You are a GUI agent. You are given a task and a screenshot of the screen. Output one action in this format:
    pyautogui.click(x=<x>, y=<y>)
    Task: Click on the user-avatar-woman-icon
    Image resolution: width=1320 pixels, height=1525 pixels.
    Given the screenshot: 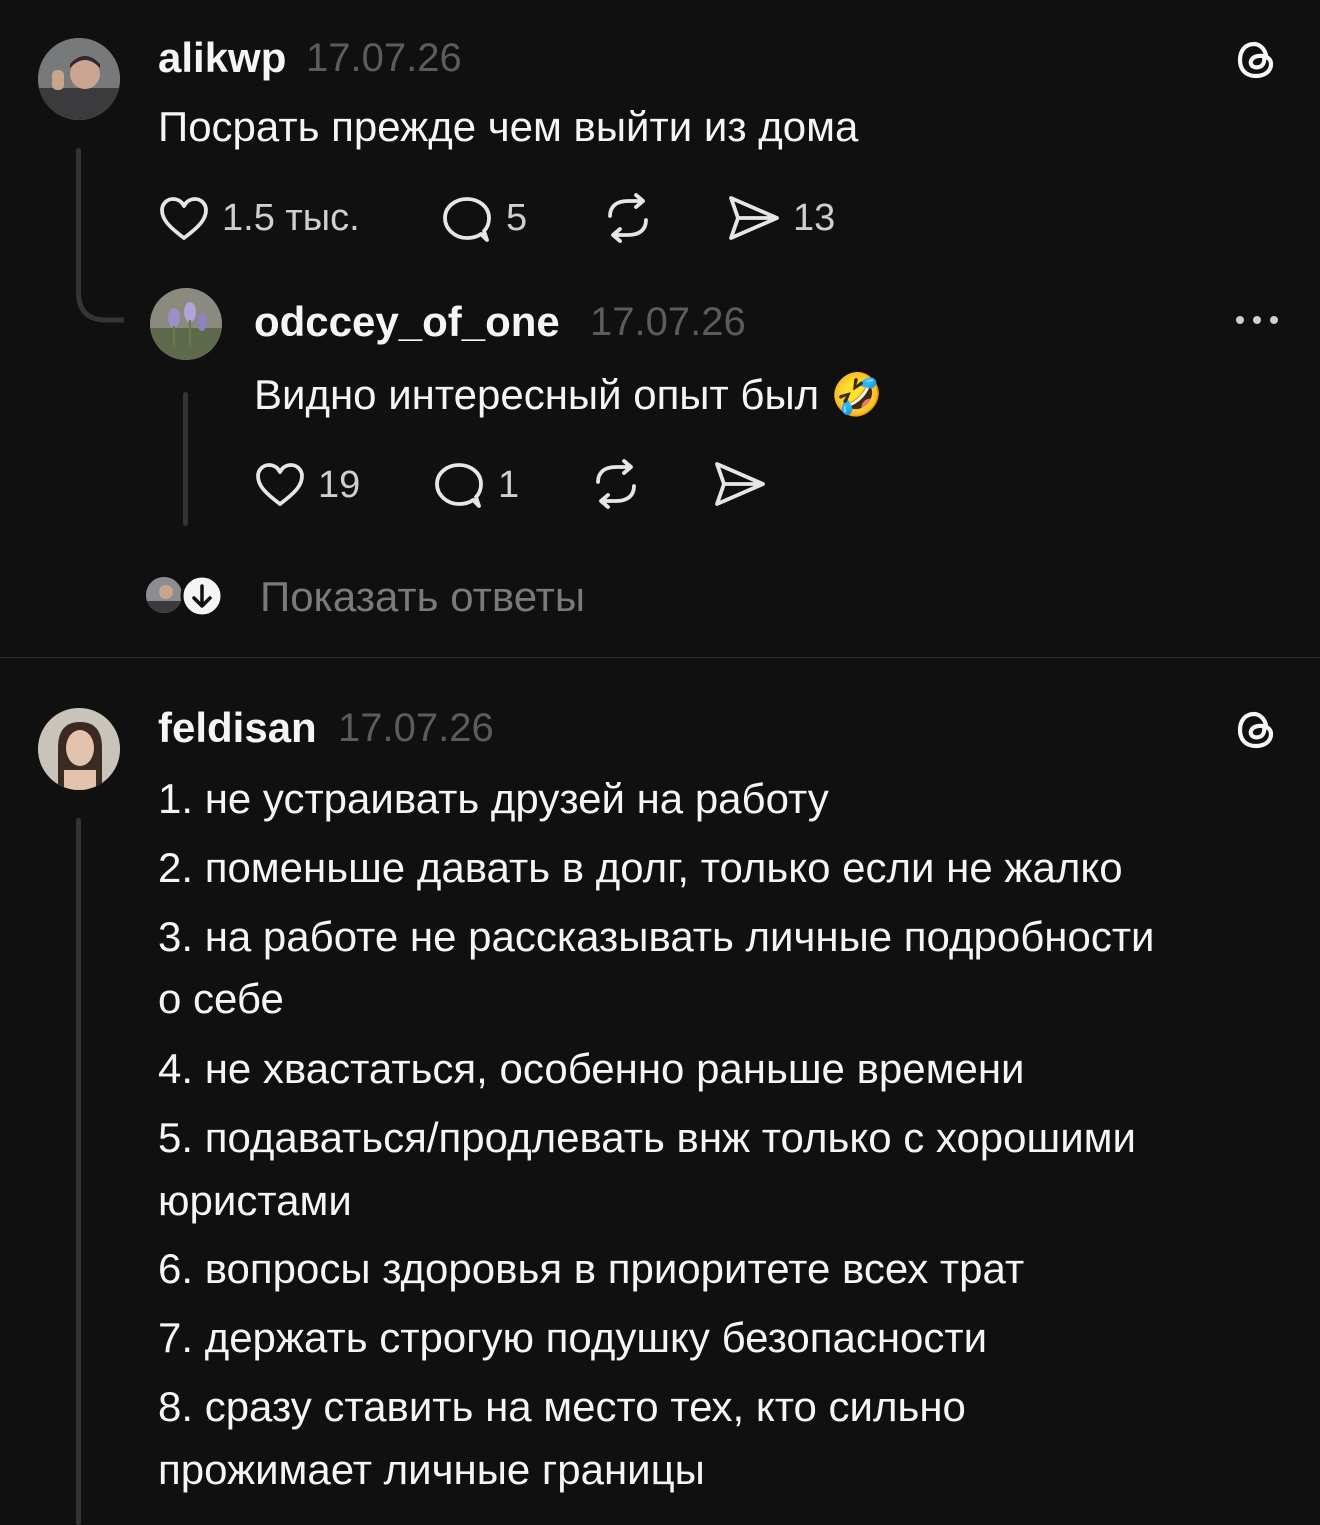 What is the action you would take?
    pyautogui.click(x=79, y=749)
    